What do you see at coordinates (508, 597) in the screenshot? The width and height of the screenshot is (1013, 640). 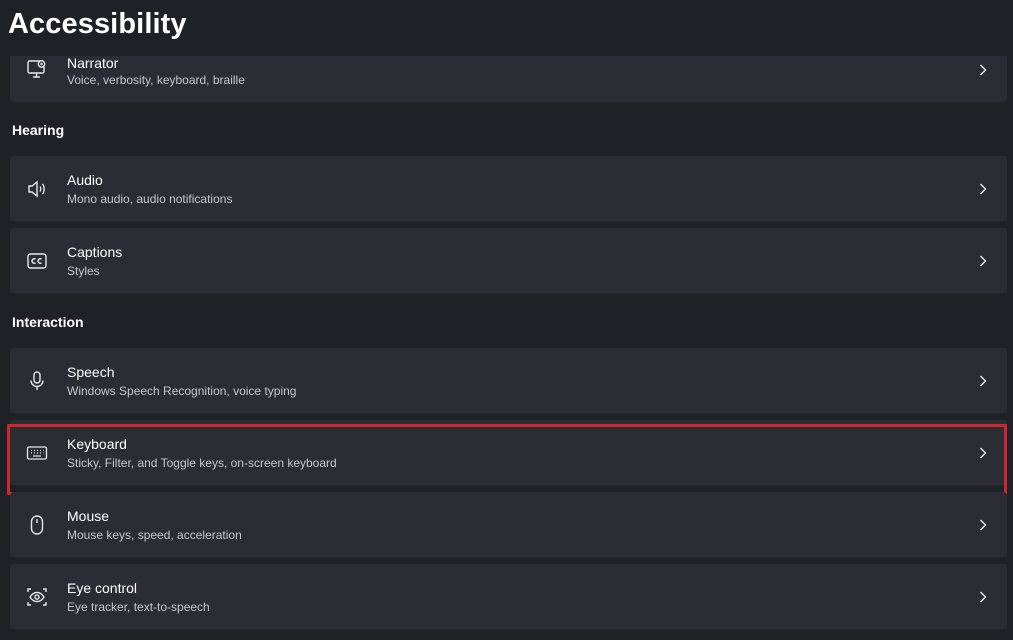 I see `eye-control-item: Eye control Eye tracker, text-to-speech` at bounding box center [508, 597].